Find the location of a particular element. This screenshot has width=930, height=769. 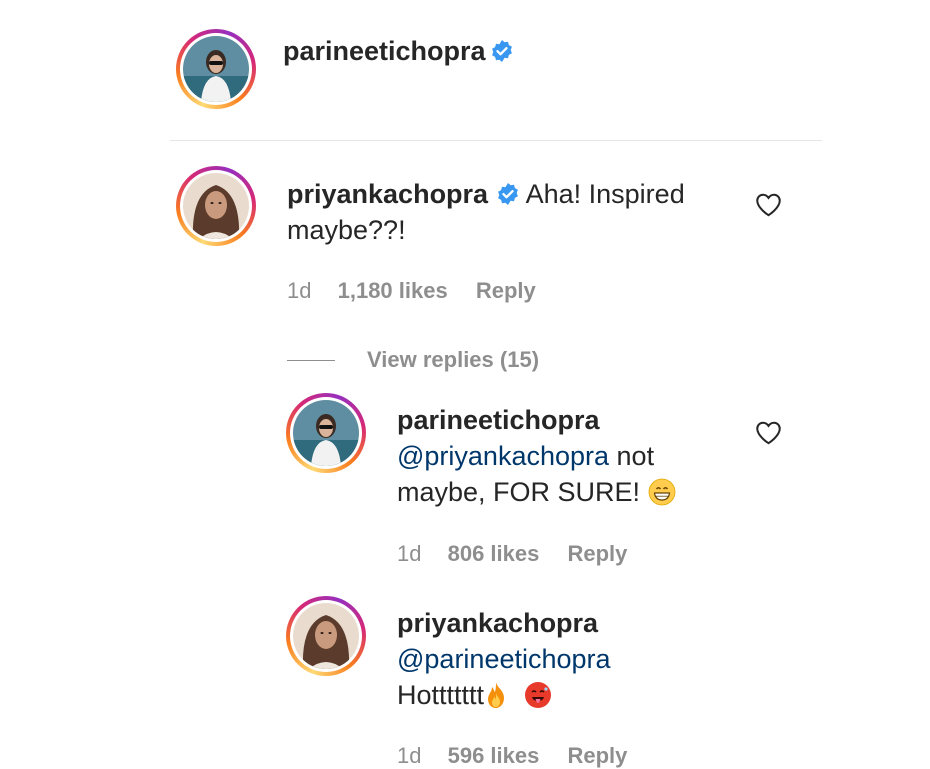

divider is located at coordinates (496, 140).